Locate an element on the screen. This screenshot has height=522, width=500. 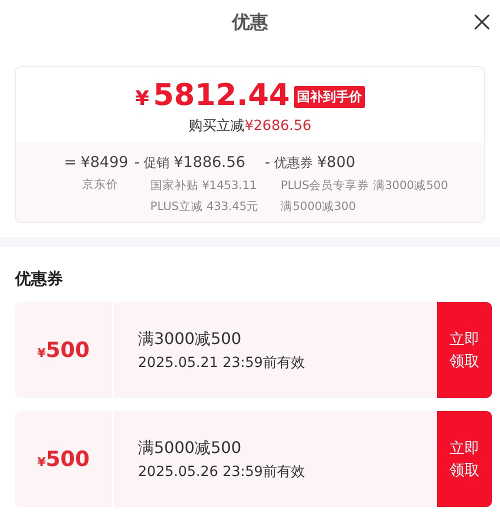
final-price: ¥5812.44 is located at coordinates (212, 97).